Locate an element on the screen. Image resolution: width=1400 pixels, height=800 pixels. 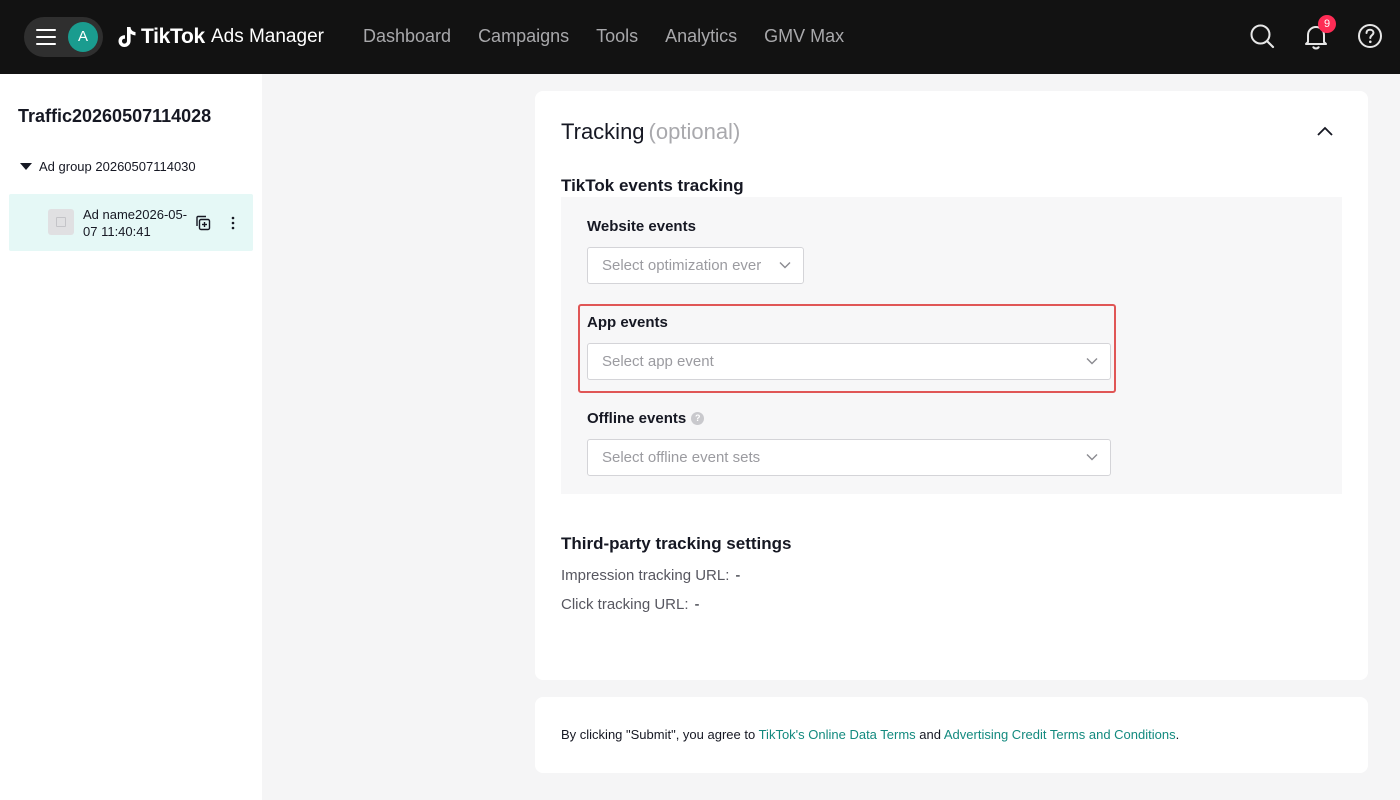
menu-icon is located at coordinates (46, 37).